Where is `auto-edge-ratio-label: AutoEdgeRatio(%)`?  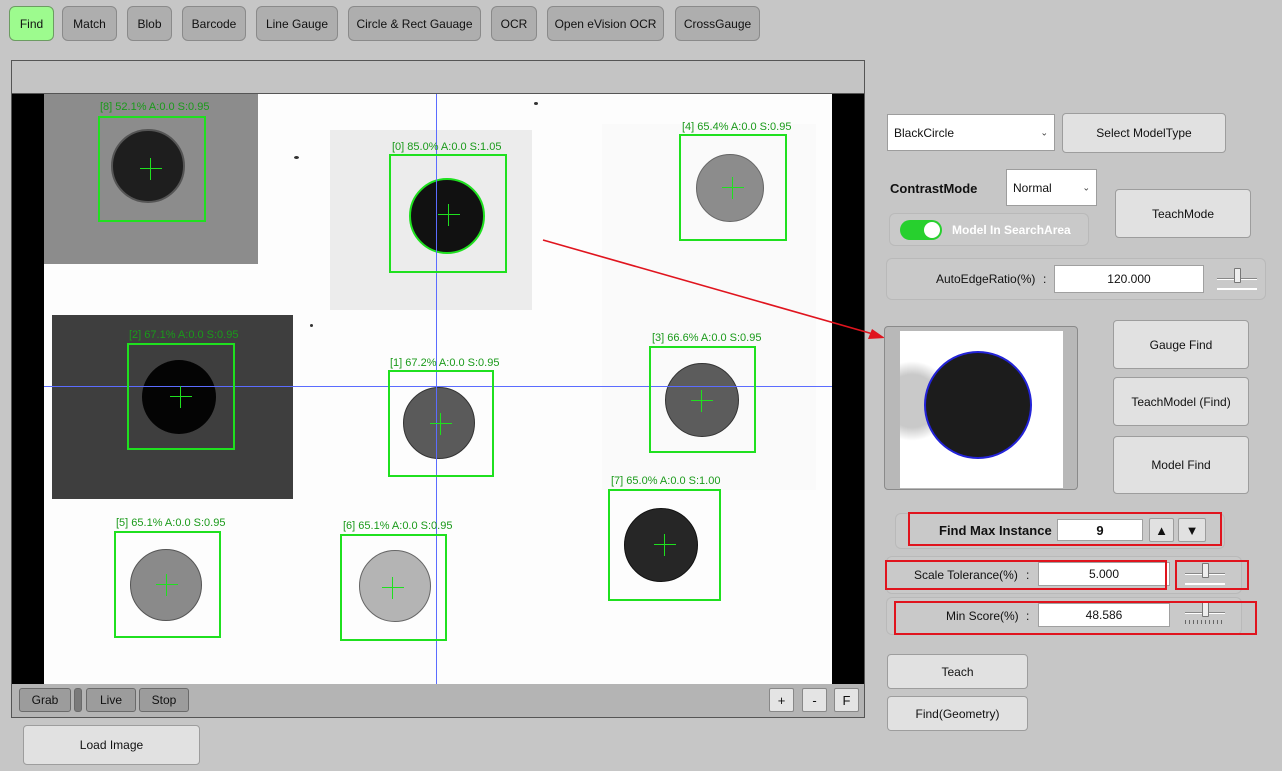
auto-edge-ratio-label: AutoEdgeRatio(%) is located at coordinates (986, 279).